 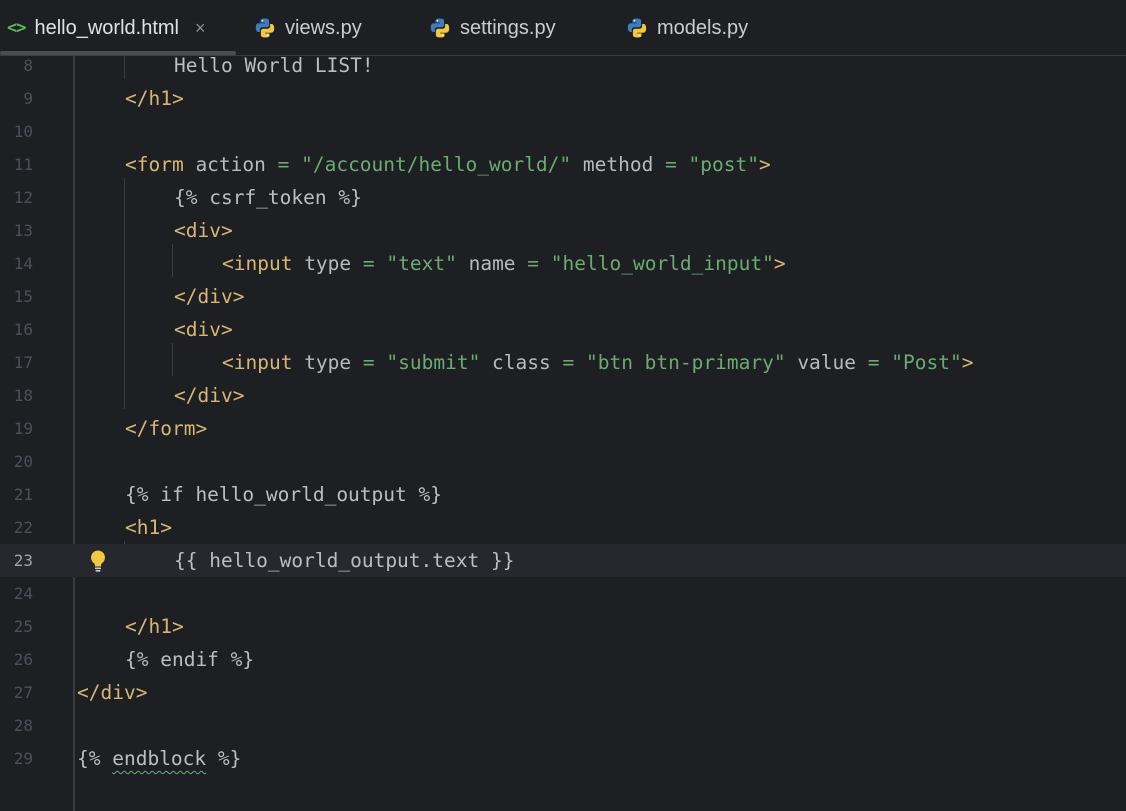 I want to click on line-number: 27, so click(x=23, y=692).